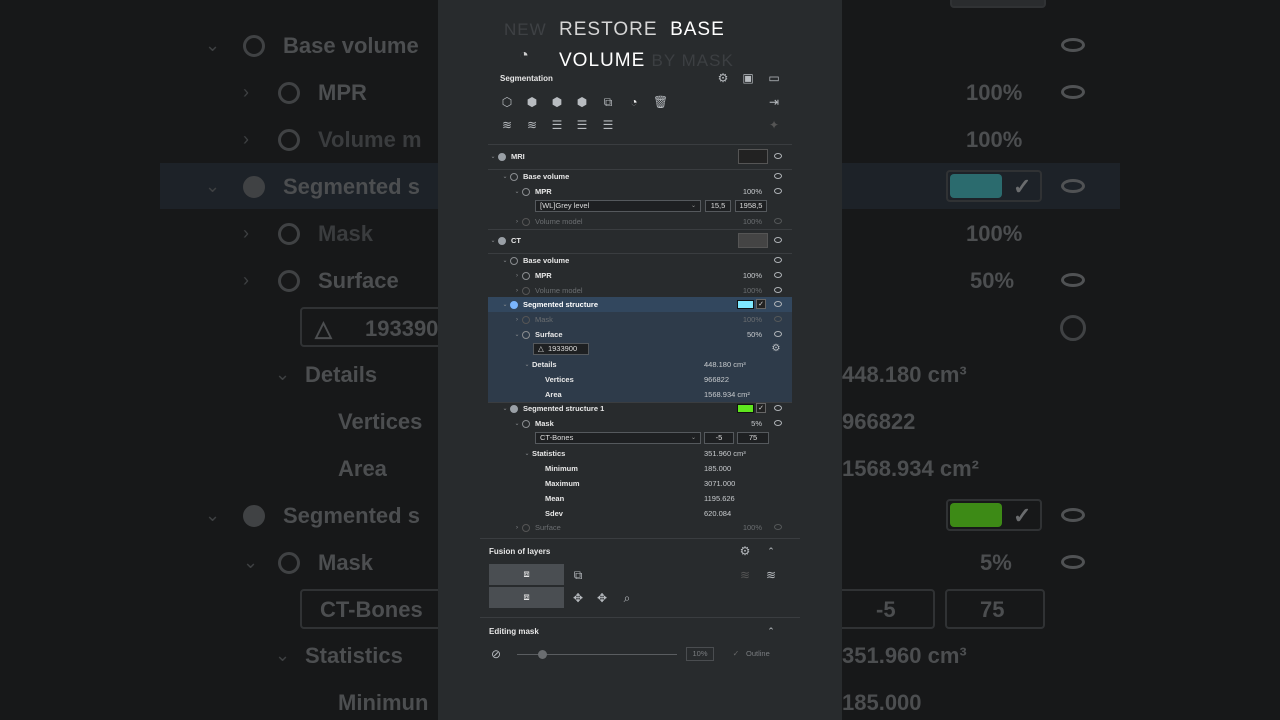 This screenshot has height=720, width=1280. I want to click on tree-row-seg-mask: › Mask 100%, so click(640, 319).